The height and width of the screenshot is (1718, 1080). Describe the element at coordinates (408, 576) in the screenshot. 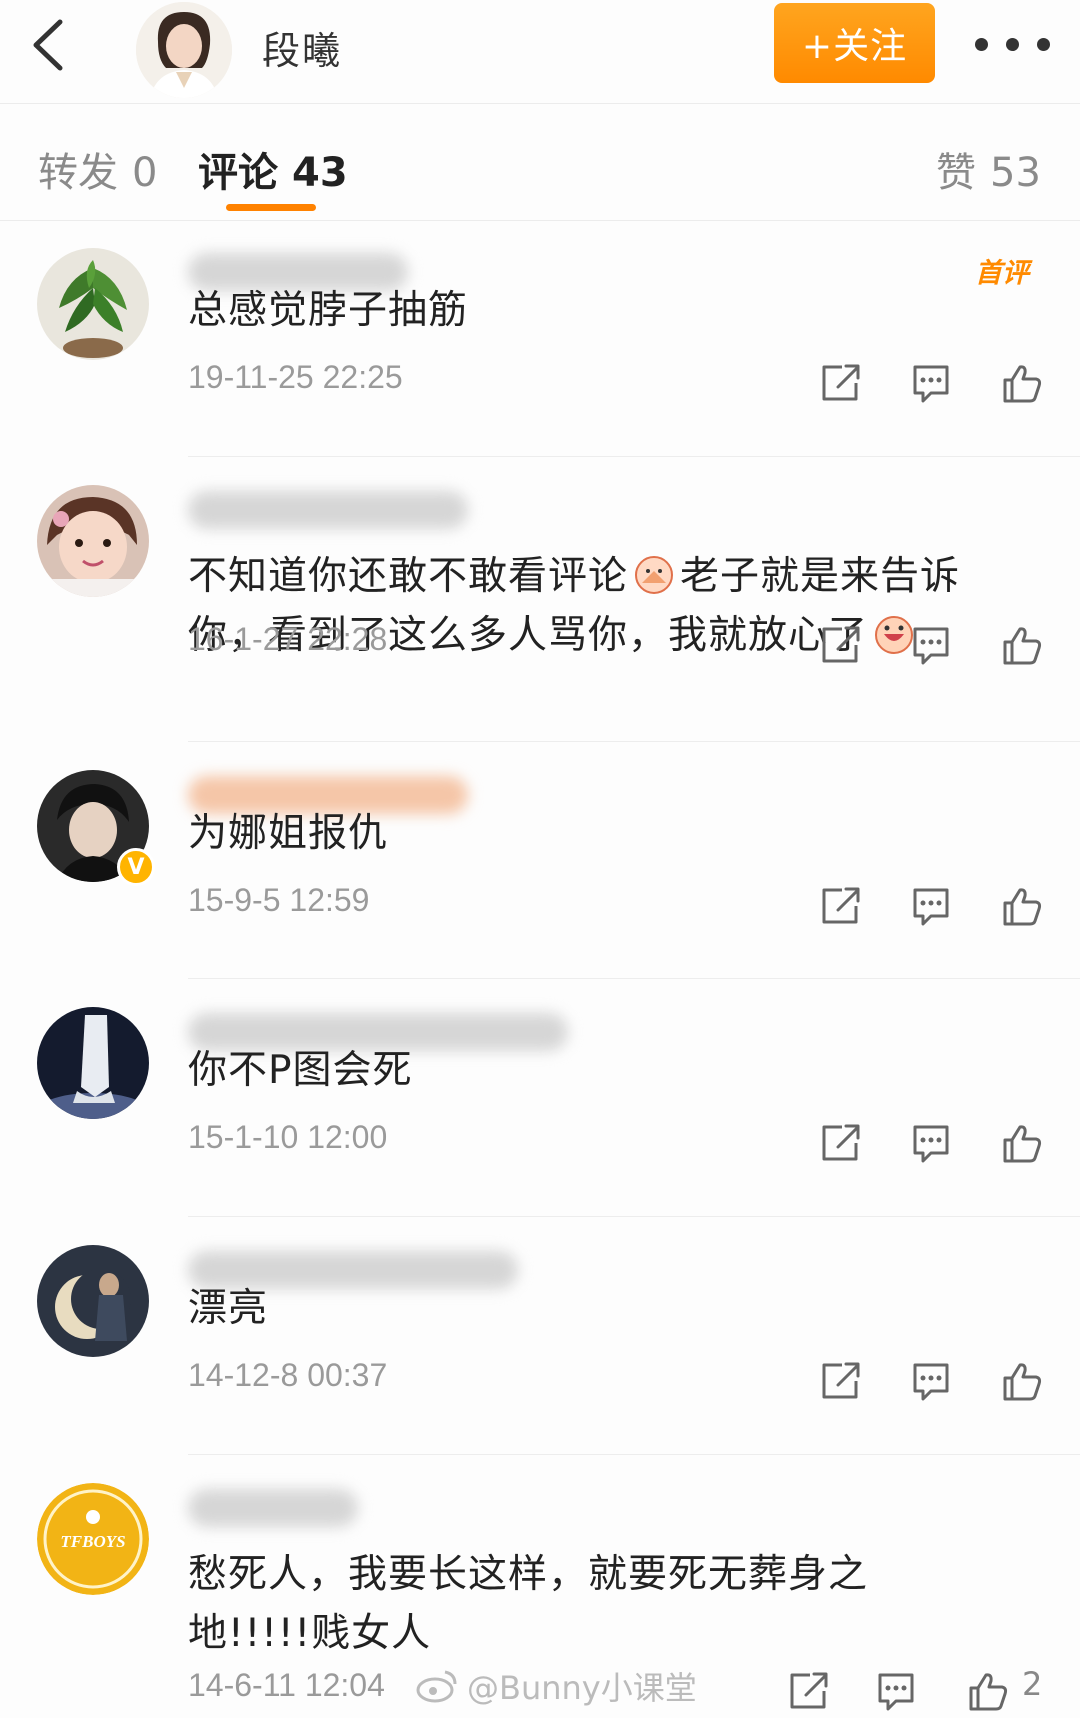

I see `comment-text-part: 不知道你还敢不敢看评论` at that location.